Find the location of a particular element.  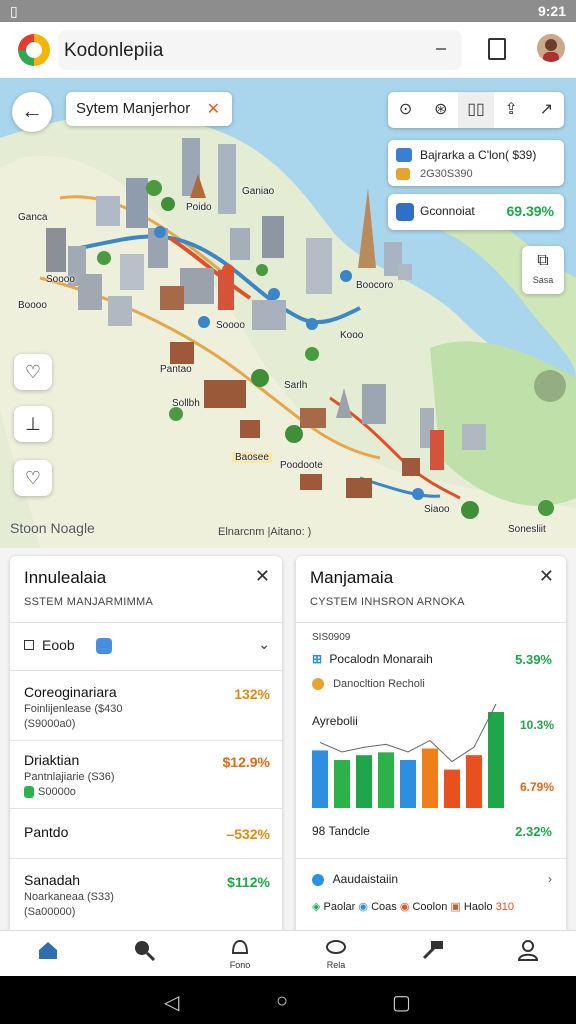

filter-dropdown: Eoob ⌄ is located at coordinates (147, 647).